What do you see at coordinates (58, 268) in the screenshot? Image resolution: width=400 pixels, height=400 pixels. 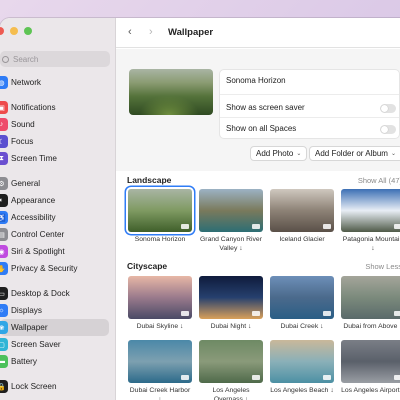 I see `sidebar-item-privacy-security: ✋ Privacy & Security` at bounding box center [58, 268].